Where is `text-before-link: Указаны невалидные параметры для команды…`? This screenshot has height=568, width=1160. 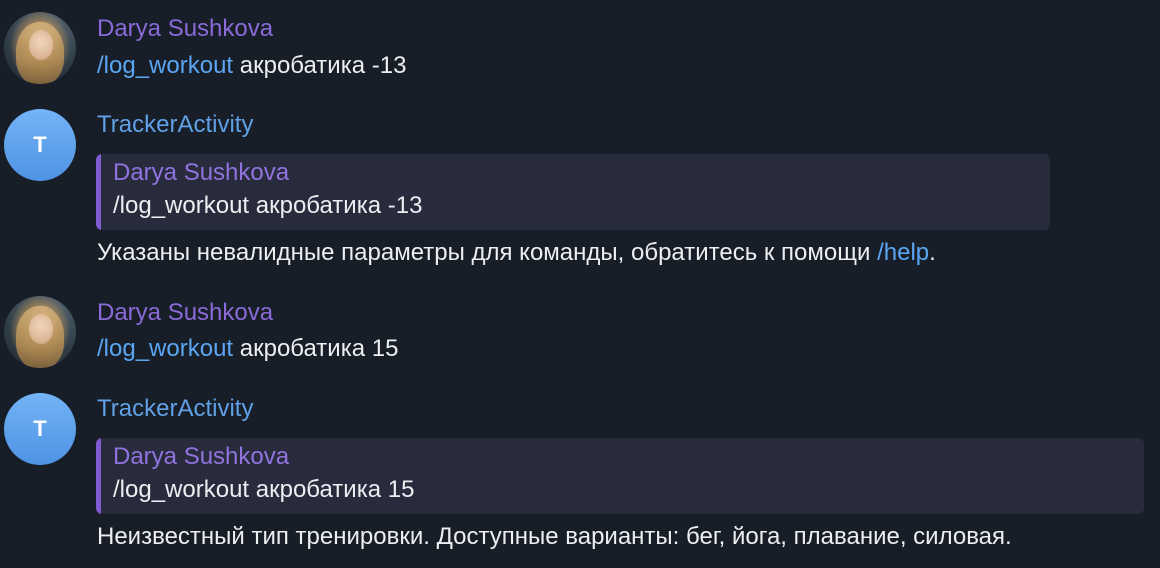 text-before-link: Указаны невалидные параметры для команды… is located at coordinates (487, 252).